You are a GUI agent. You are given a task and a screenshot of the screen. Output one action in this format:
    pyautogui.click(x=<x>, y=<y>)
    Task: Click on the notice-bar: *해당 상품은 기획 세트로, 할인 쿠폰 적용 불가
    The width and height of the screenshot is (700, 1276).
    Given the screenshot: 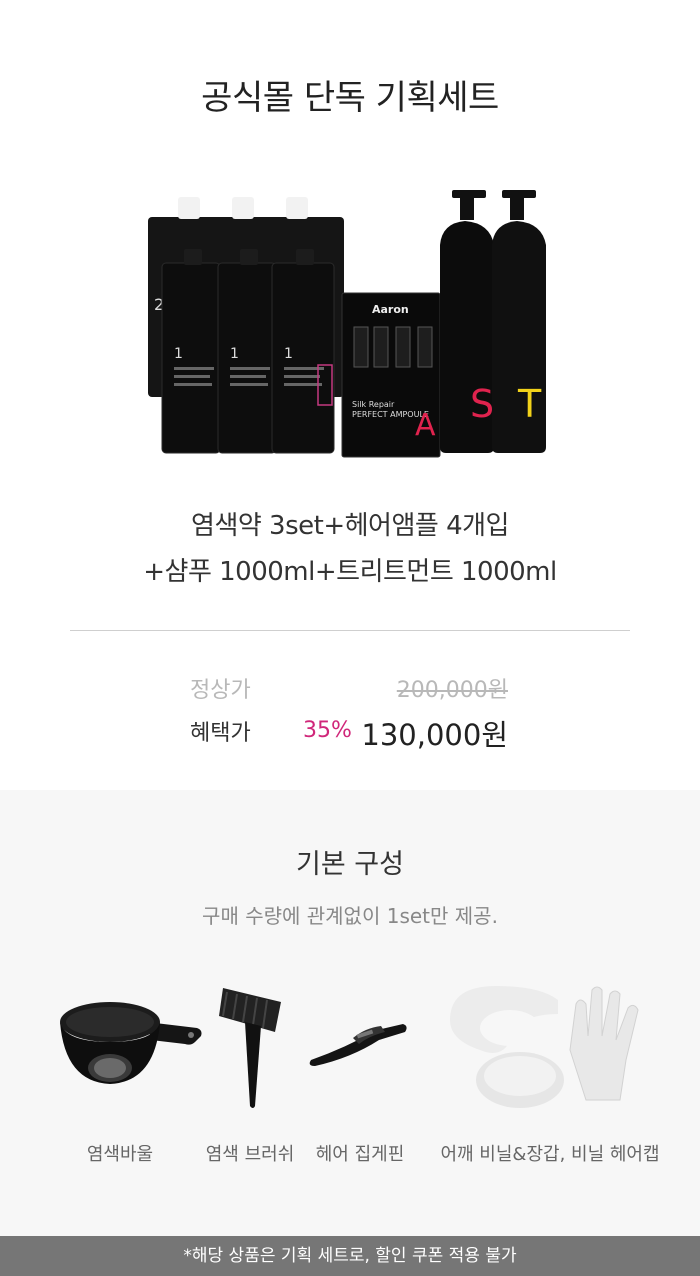 What is the action you would take?
    pyautogui.click(x=350, y=1256)
    